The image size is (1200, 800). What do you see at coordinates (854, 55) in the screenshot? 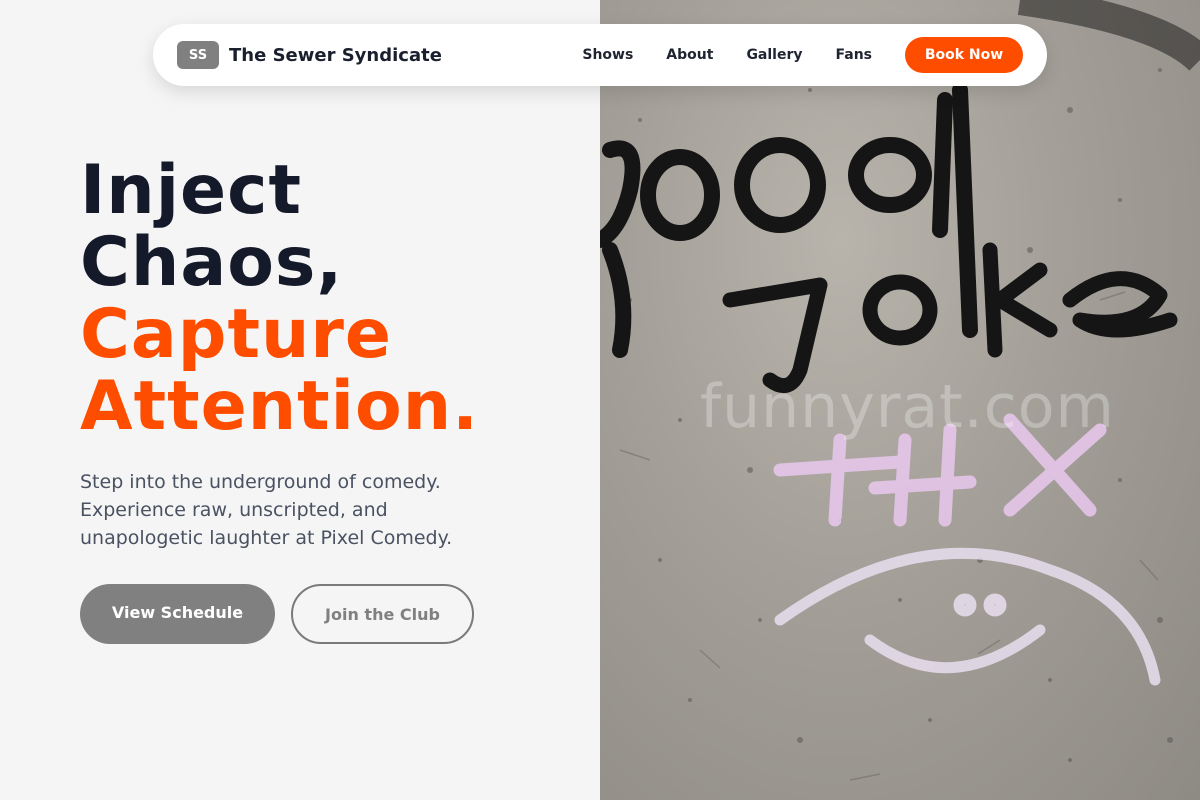
I see `nav-link-fans: Fans` at bounding box center [854, 55].